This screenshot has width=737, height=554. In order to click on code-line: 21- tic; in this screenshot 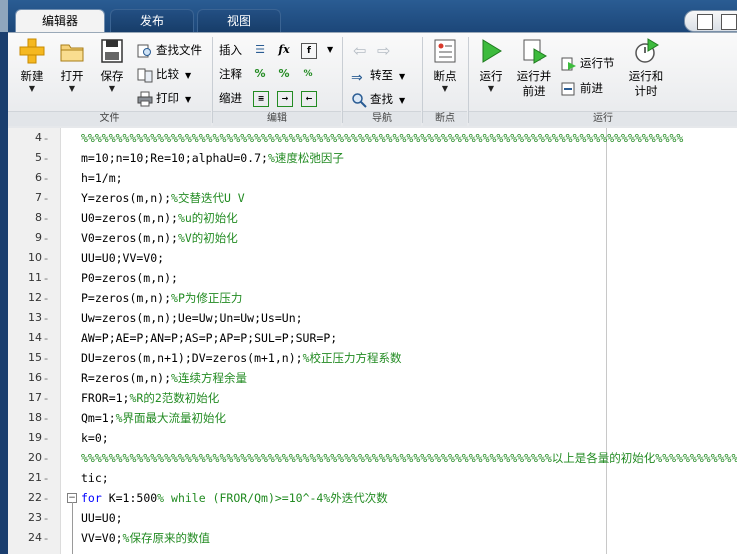, I will do `click(372, 478)`.